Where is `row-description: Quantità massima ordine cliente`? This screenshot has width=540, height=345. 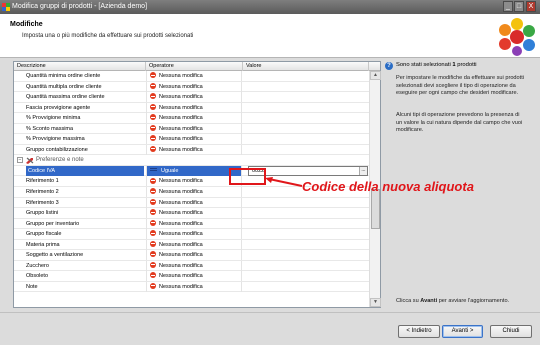 row-description: Quantità massima ordine cliente is located at coordinates (65, 97).